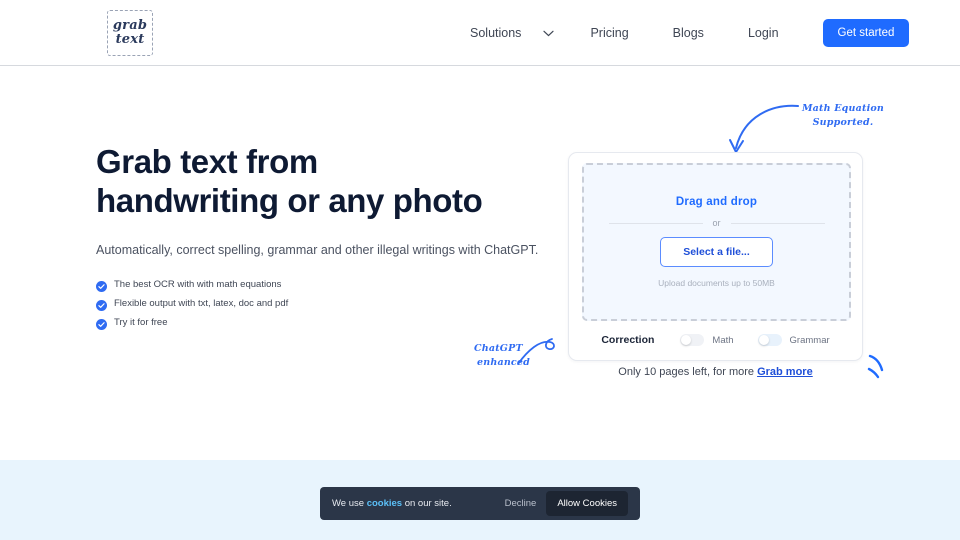 This screenshot has width=960, height=540. Describe the element at coordinates (875, 366) in the screenshot. I see `decorative-strokes-icon` at that location.